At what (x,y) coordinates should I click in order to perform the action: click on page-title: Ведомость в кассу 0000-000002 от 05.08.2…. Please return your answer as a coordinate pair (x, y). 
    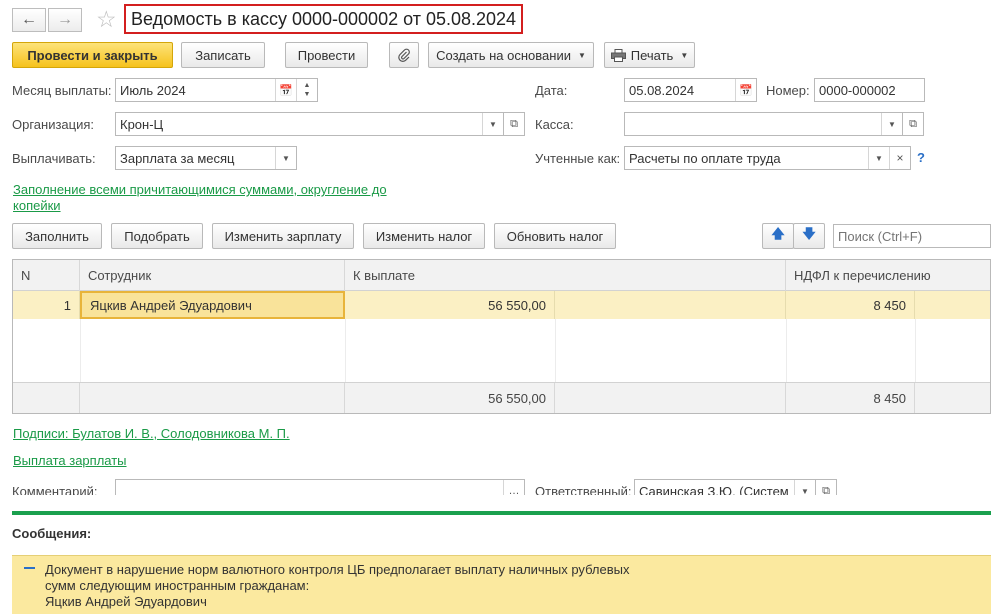
    Looking at the image, I should click on (324, 19).